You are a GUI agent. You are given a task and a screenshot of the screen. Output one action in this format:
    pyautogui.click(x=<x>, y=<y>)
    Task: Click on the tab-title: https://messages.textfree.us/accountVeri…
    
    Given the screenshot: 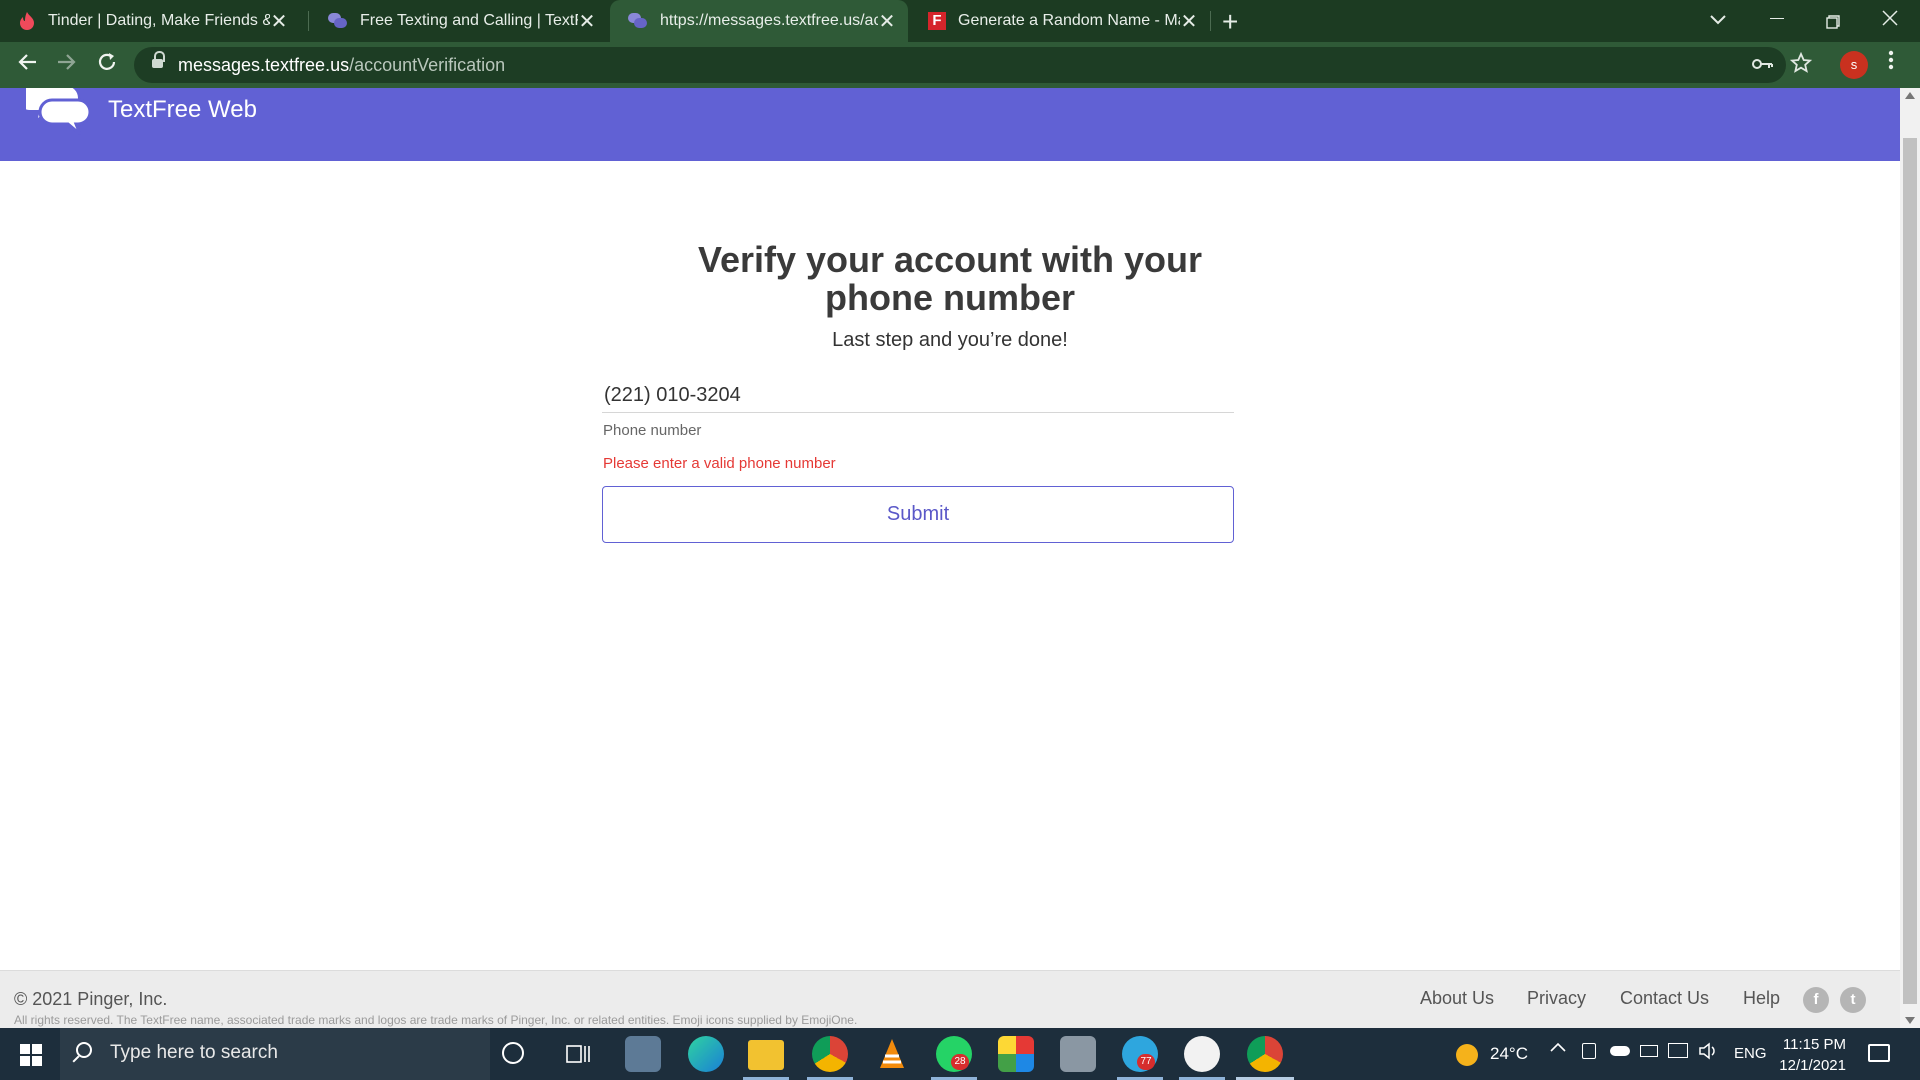 What is the action you would take?
    pyautogui.click(x=769, y=20)
    